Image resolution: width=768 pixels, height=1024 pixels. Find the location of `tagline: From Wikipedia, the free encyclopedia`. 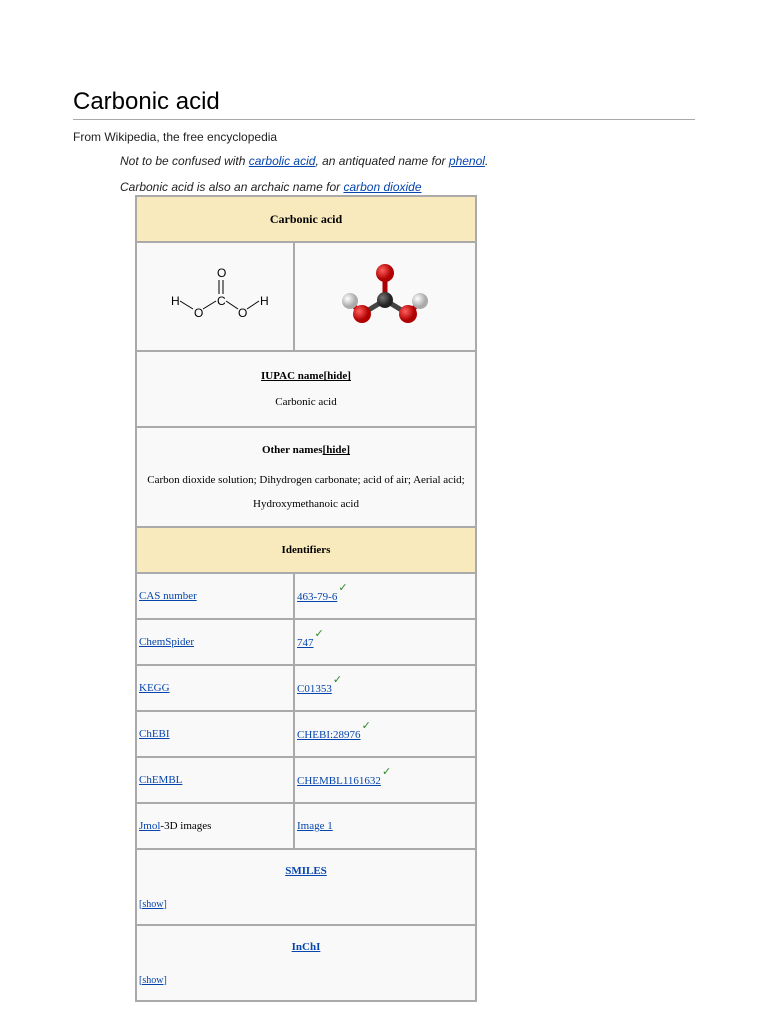

tagline: From Wikipedia, the free encyclopedia is located at coordinates (175, 137).